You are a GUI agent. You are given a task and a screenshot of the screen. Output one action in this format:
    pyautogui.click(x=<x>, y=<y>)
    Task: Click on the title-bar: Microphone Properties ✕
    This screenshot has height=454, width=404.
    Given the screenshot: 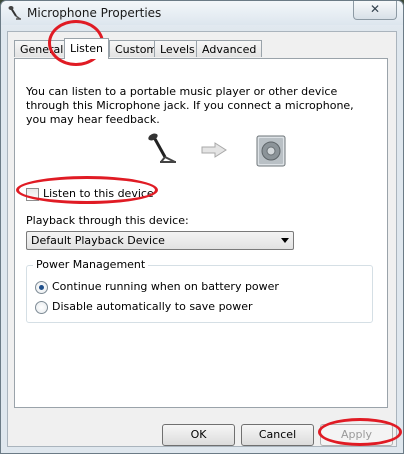 What is the action you would take?
    pyautogui.click(x=202, y=13)
    